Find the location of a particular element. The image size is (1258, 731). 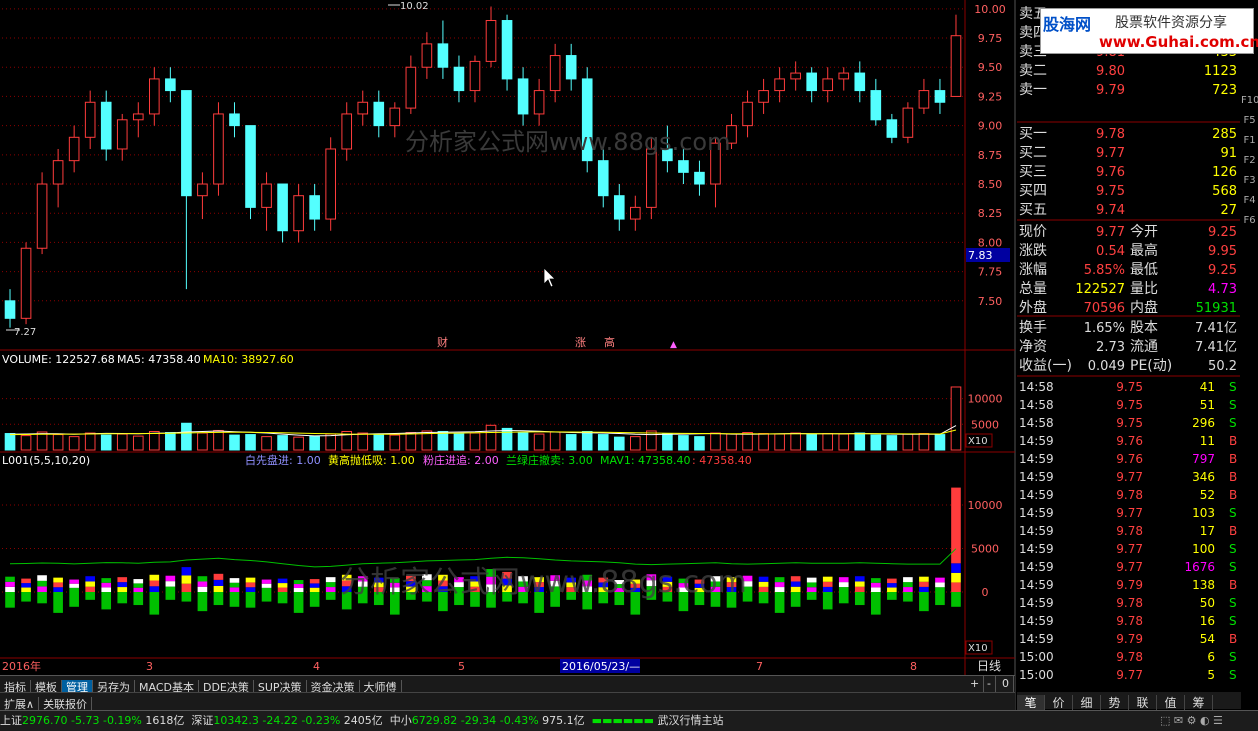

trade-time-11: 14:59 is located at coordinates (1036, 585).